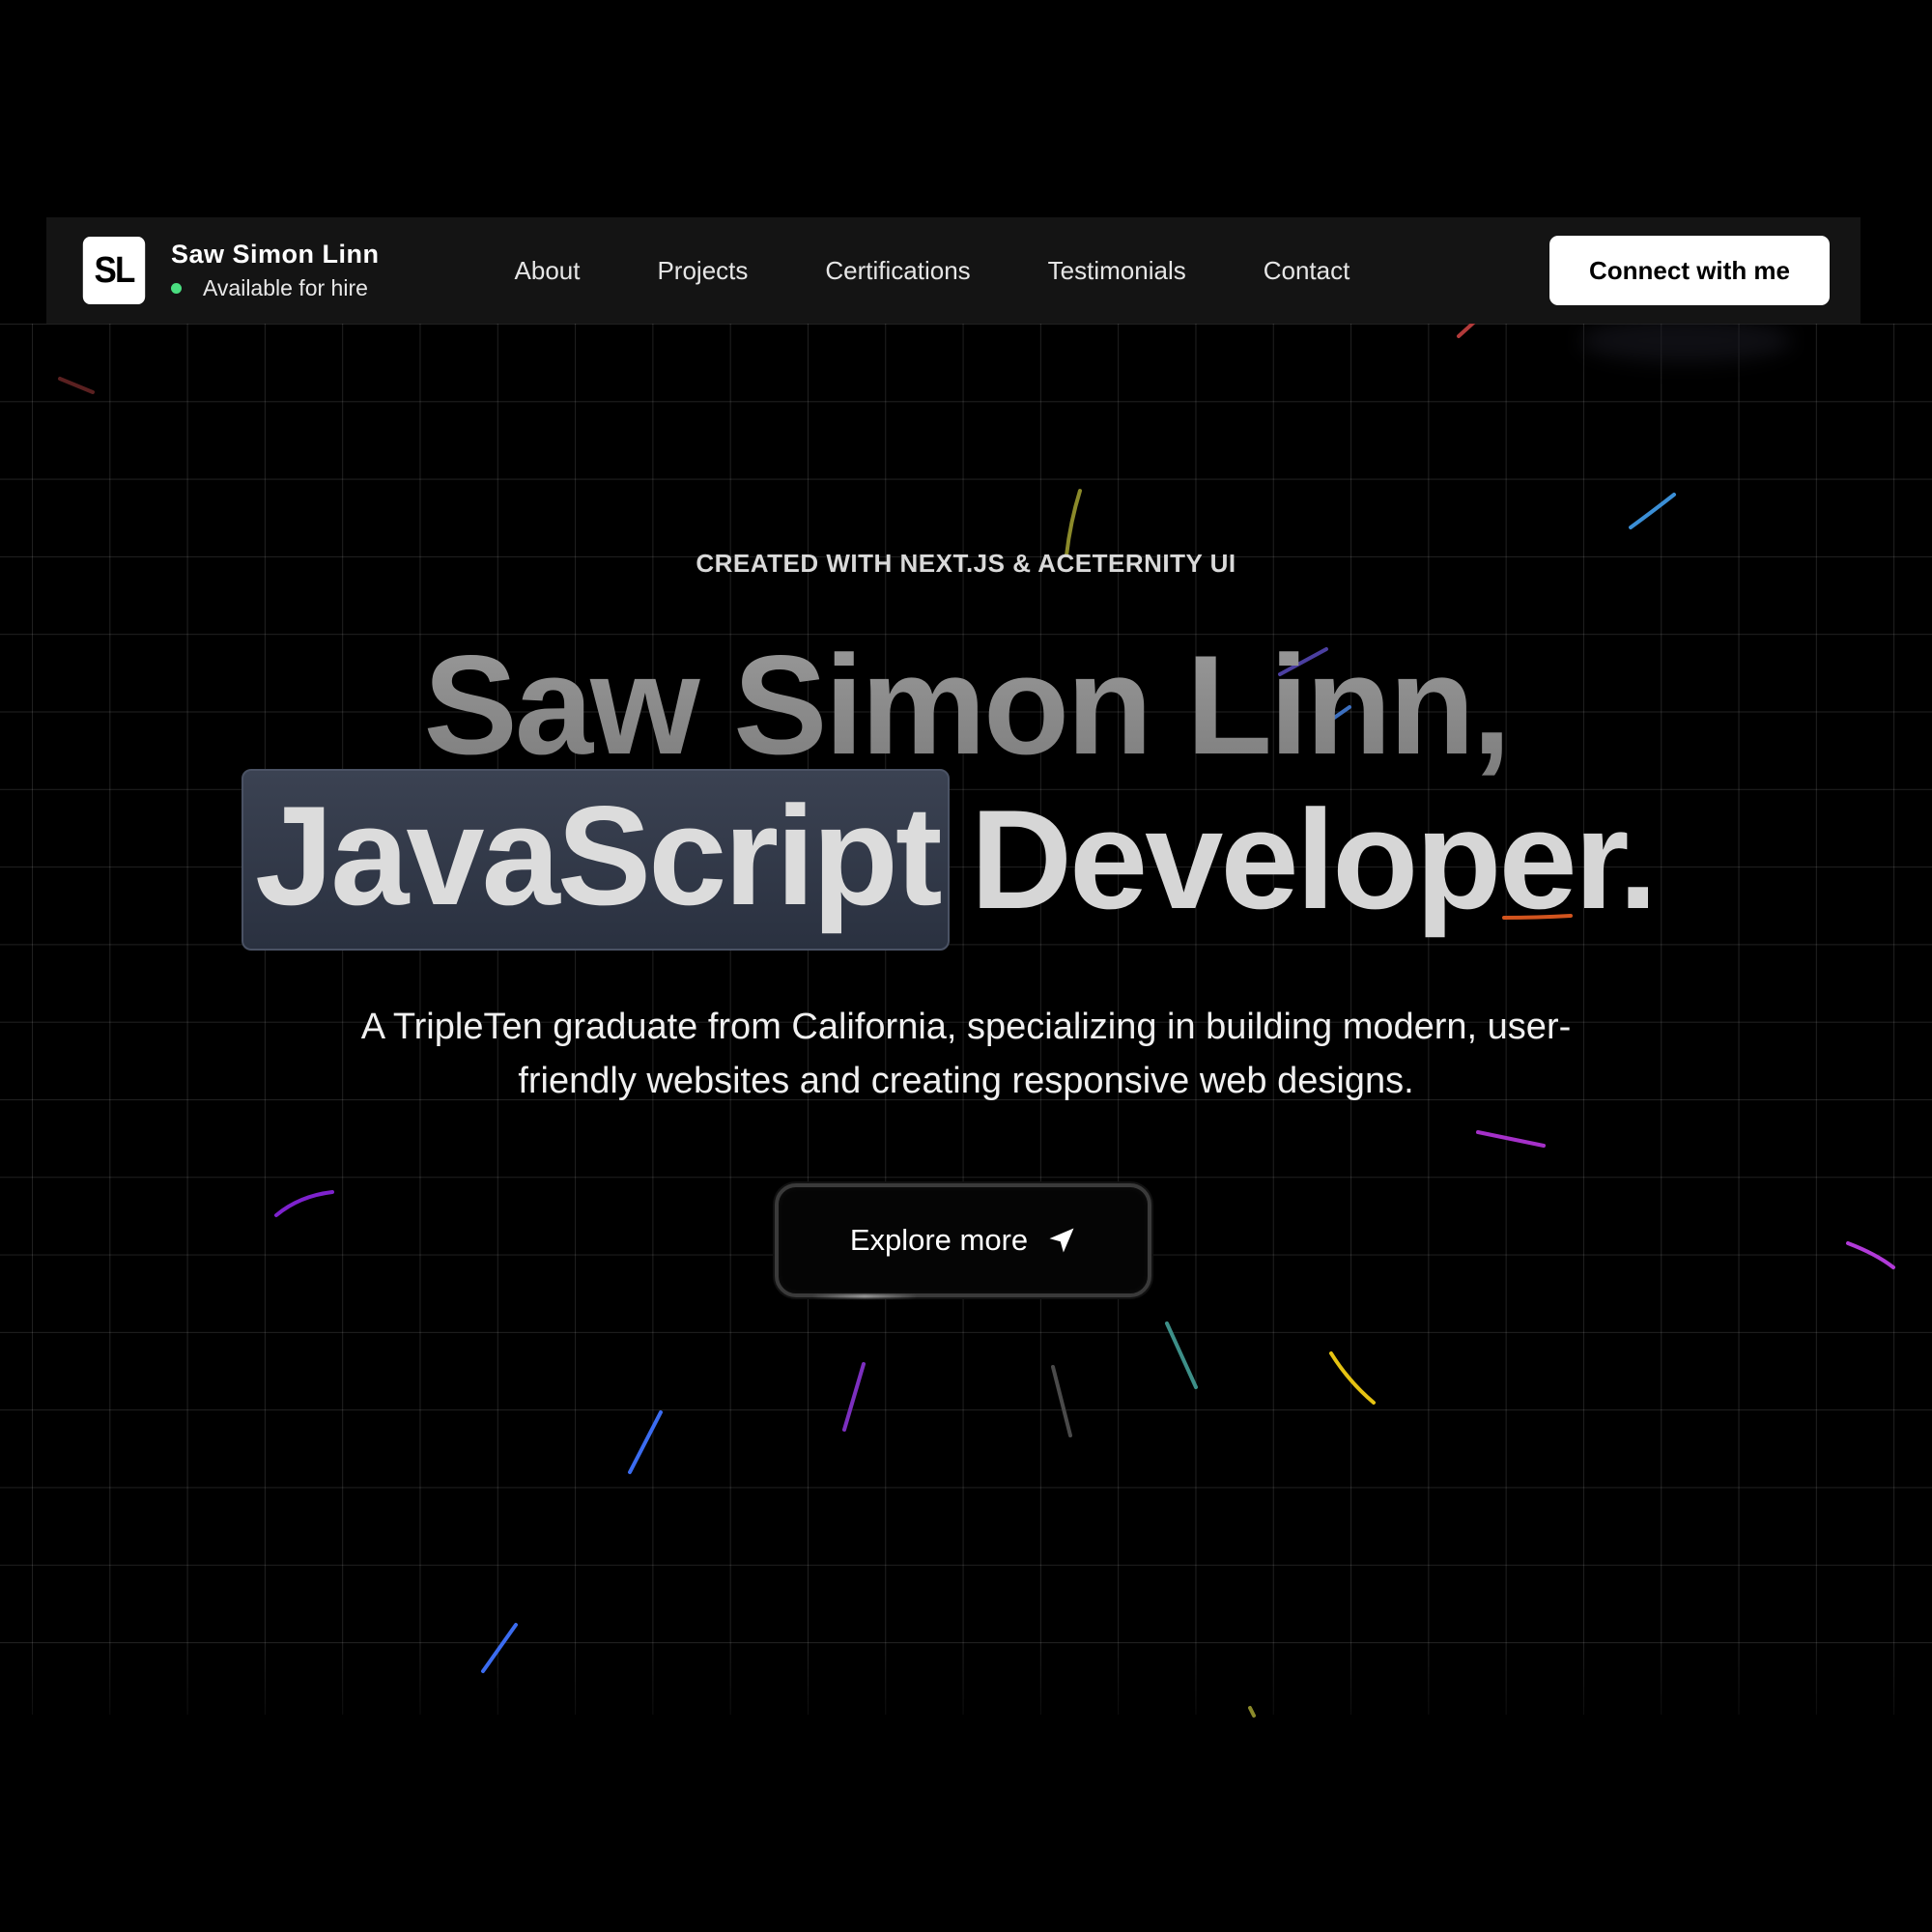 The image size is (1932, 1932). What do you see at coordinates (1689, 270) in the screenshot?
I see `connect-button: Connect with me` at bounding box center [1689, 270].